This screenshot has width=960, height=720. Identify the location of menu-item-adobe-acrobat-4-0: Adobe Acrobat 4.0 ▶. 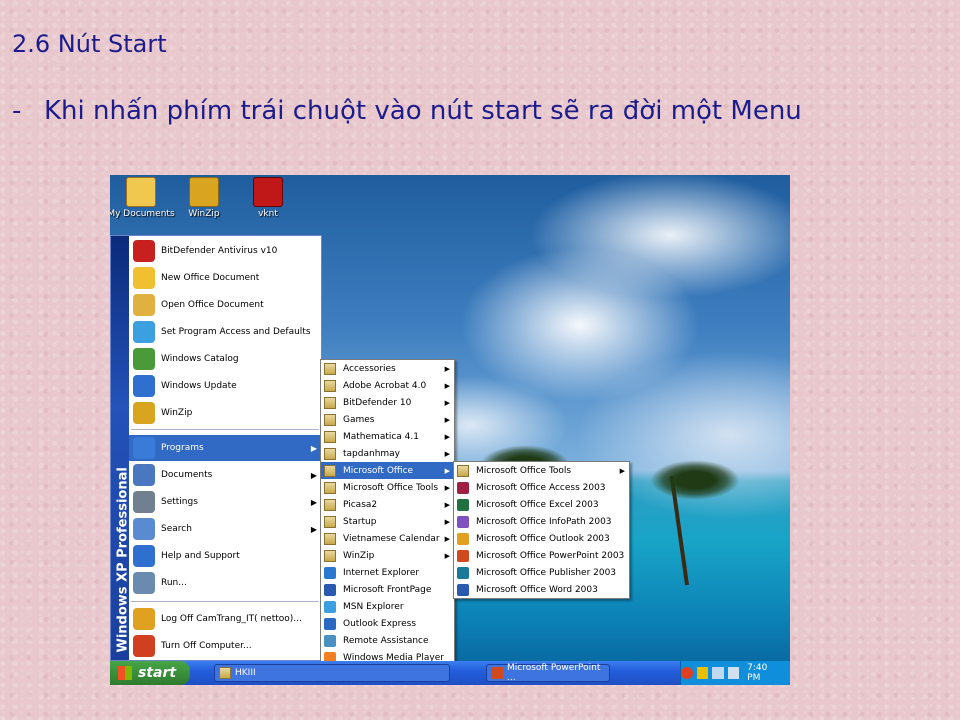
(387, 385).